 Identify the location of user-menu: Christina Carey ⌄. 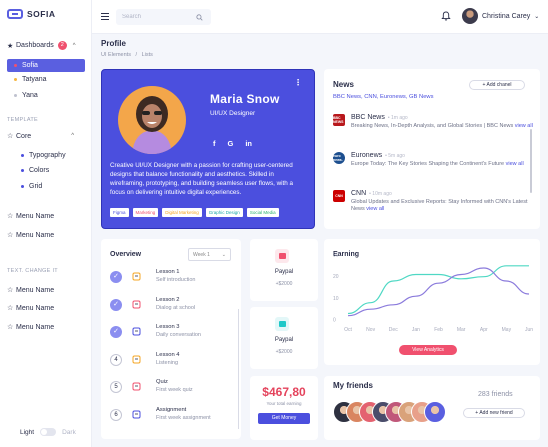
(500, 16).